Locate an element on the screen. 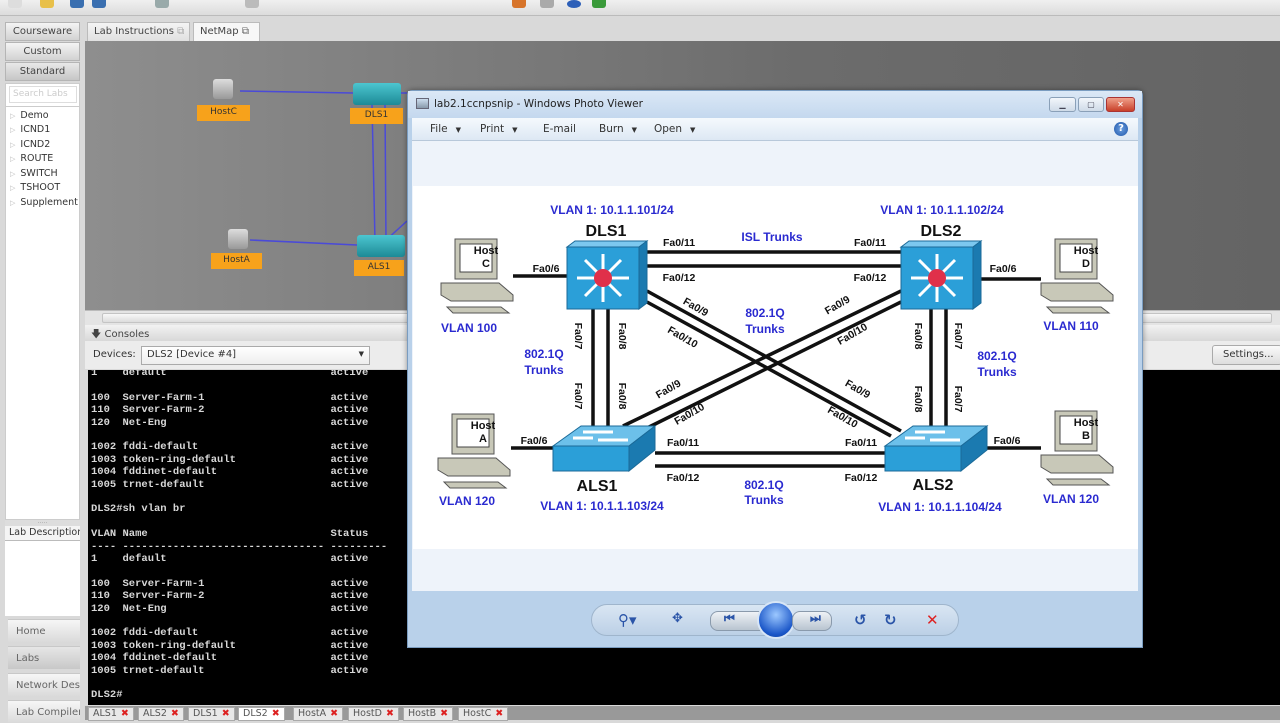 This screenshot has width=1280, height=723. host-d-vlan: VLAN 110 is located at coordinates (1071, 326).